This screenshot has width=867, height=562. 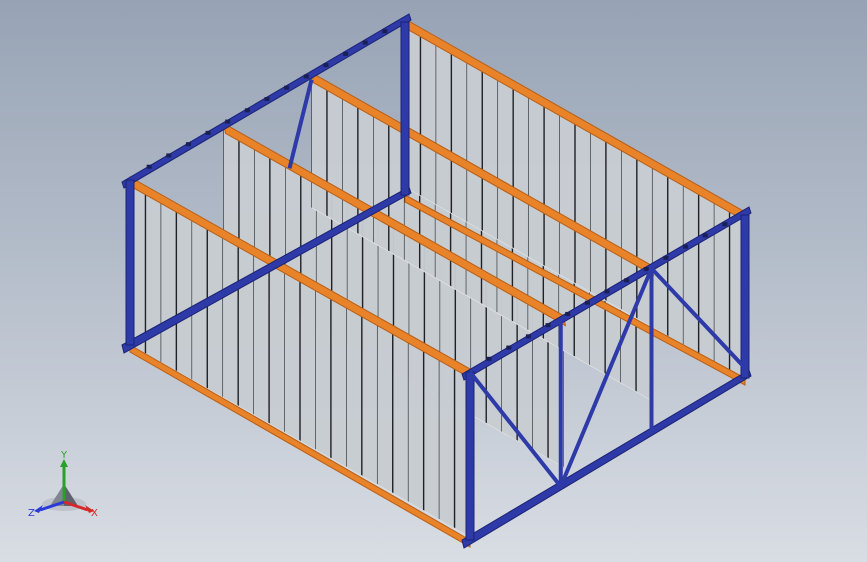 What do you see at coordinates (31, 513) in the screenshot?
I see `z-axis-label: Z` at bounding box center [31, 513].